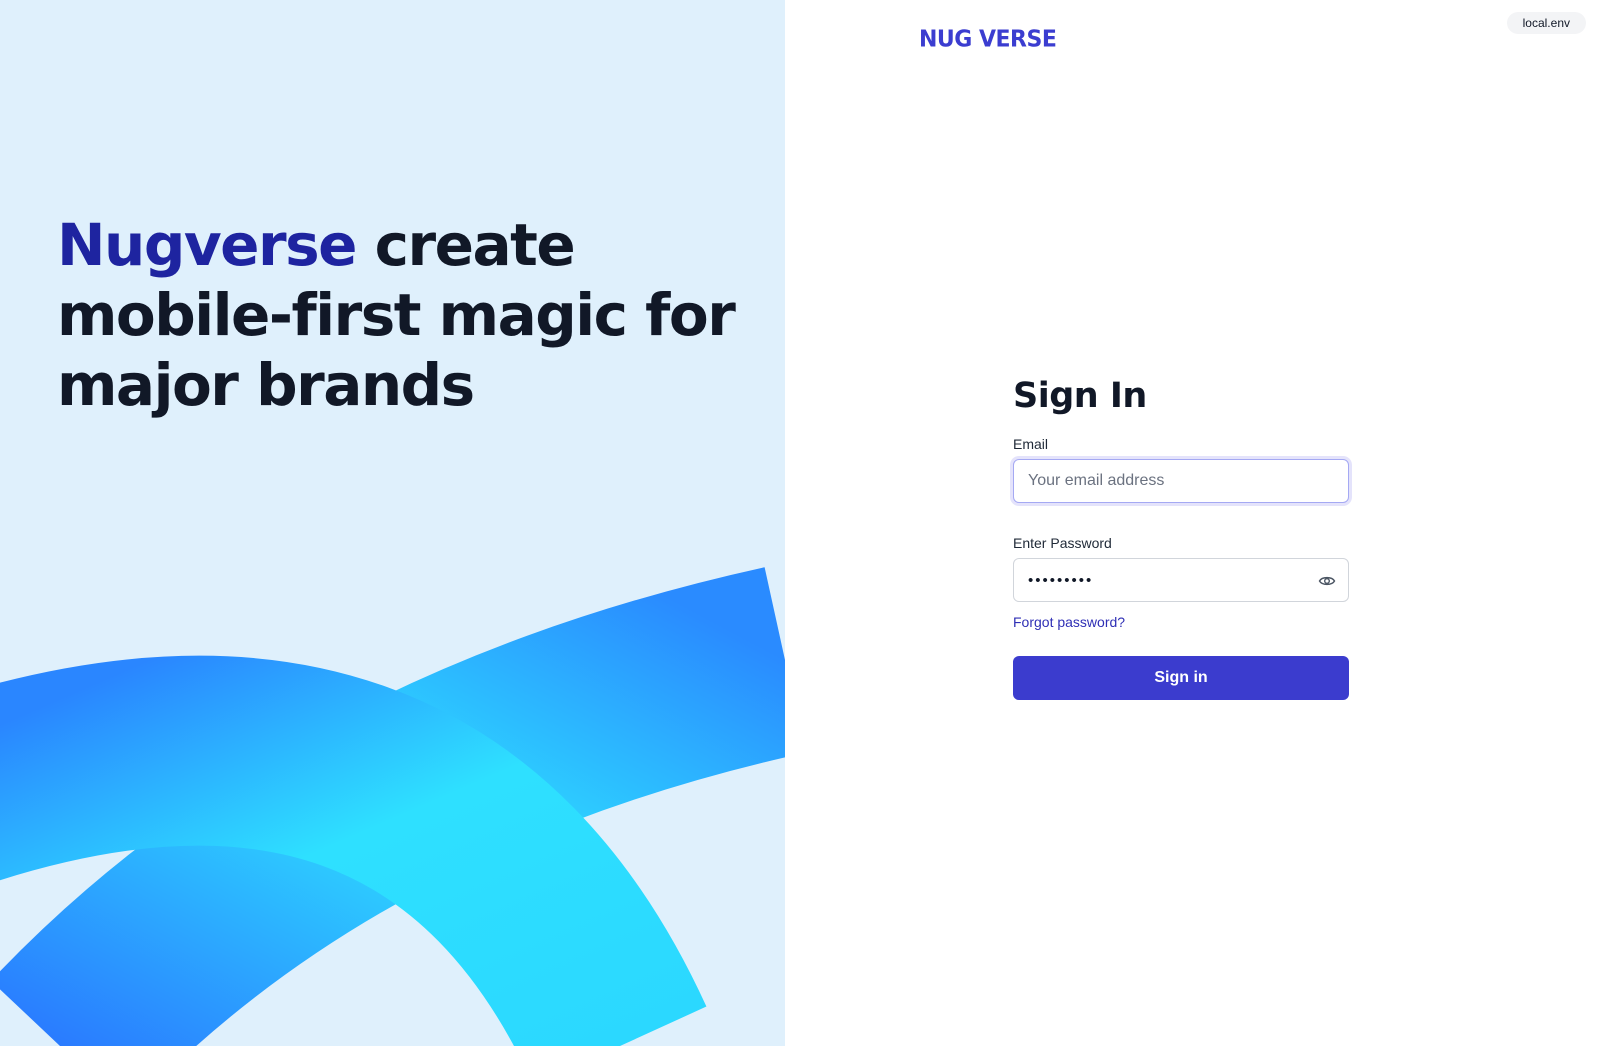 This screenshot has height=1046, width=1600. I want to click on password-field, so click(1181, 580).